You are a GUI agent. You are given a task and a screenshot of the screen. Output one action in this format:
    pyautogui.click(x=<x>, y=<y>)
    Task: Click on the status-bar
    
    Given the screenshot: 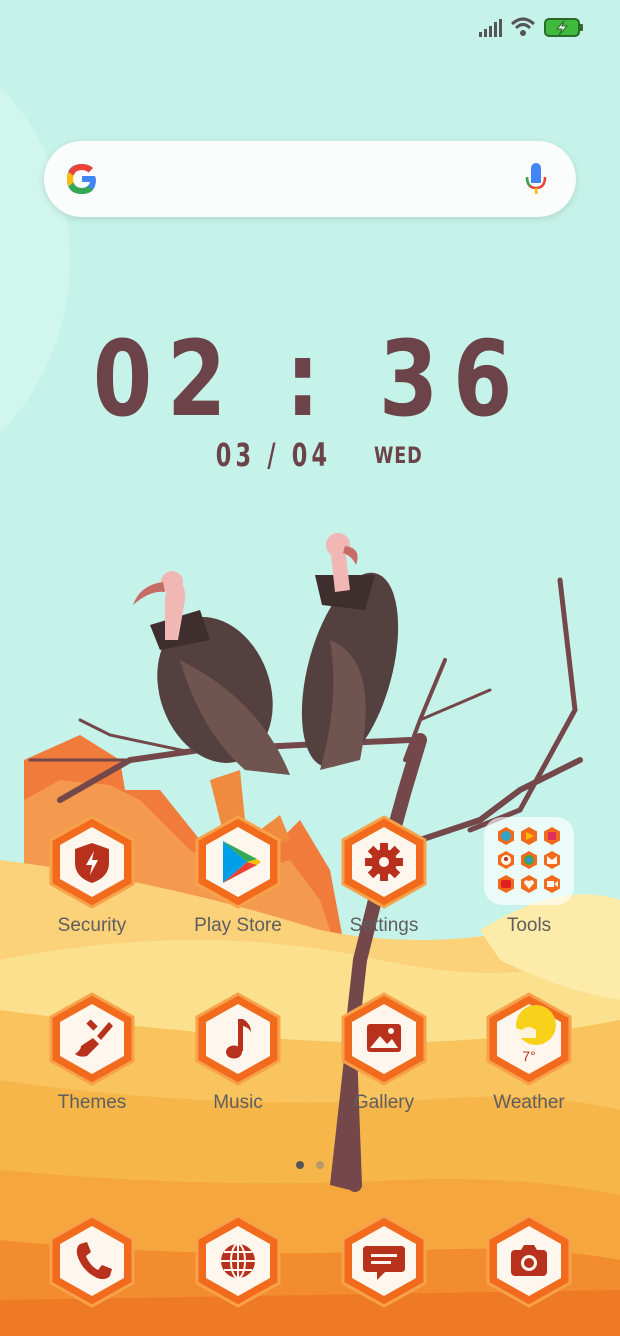 What is the action you would take?
    pyautogui.click(x=310, y=28)
    